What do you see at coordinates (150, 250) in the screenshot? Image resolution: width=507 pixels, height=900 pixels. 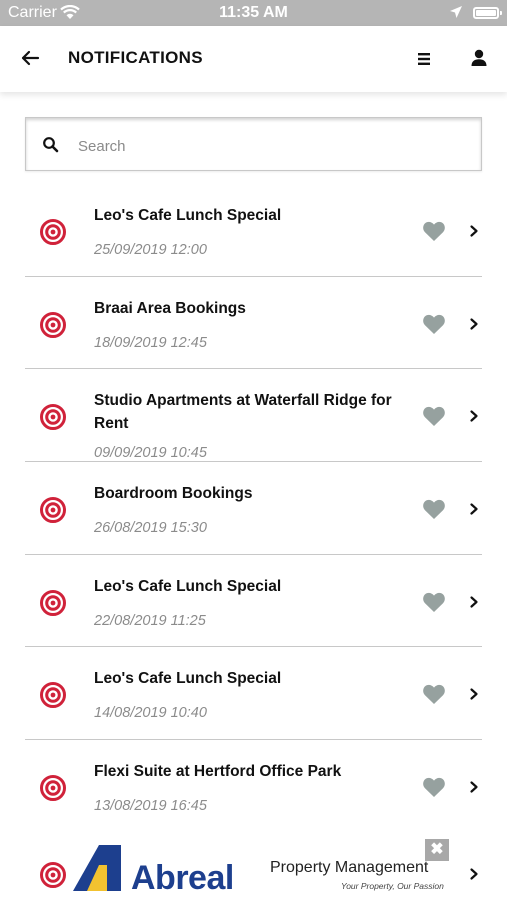 I see `notification-date: 25/09/2019 12:00` at bounding box center [150, 250].